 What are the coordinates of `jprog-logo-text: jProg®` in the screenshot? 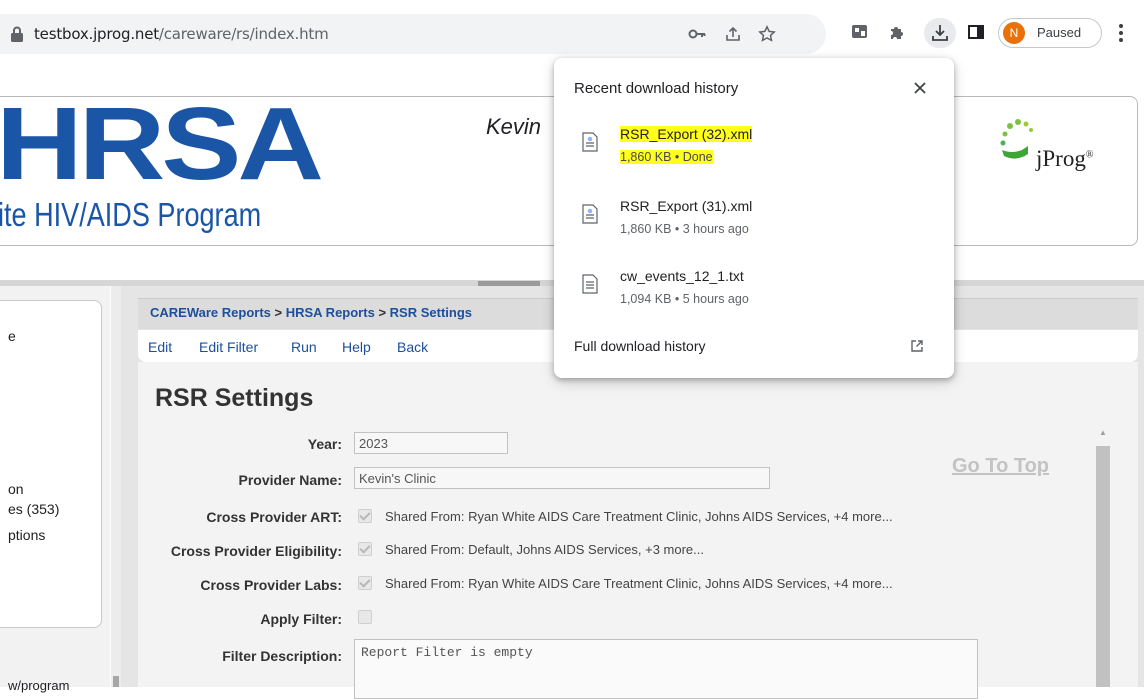 It's located at (1065, 158).